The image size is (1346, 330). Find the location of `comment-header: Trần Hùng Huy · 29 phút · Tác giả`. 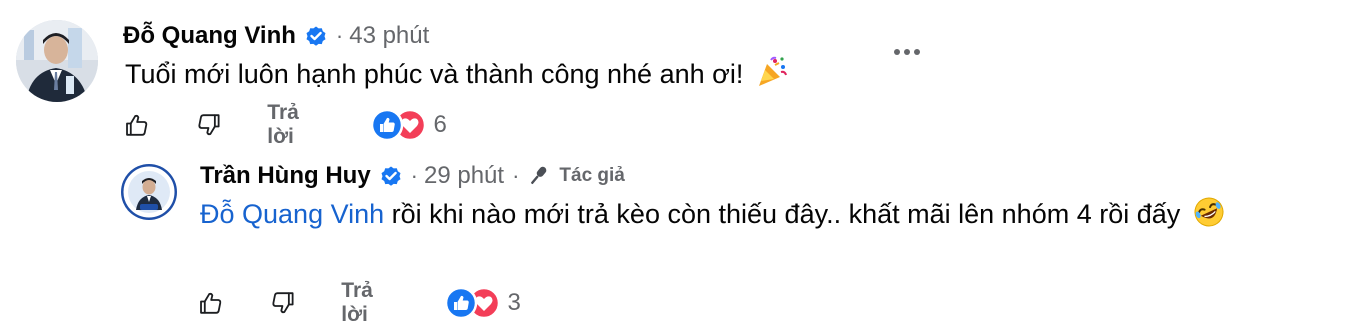

comment-header: Trần Hùng Huy · 29 phút · Tác giả is located at coordinates (412, 176).